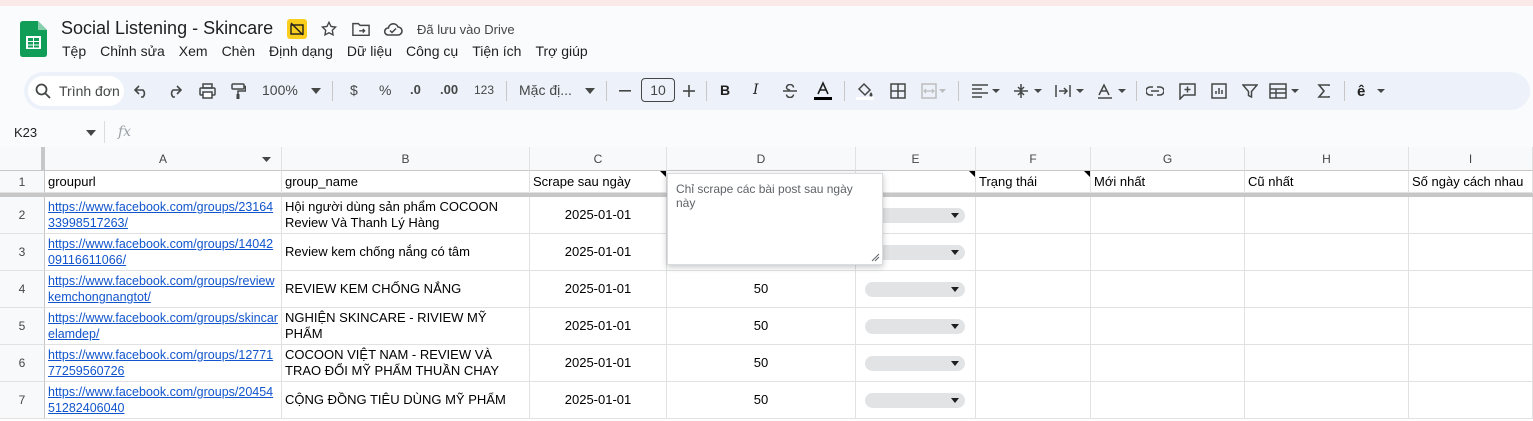 Image resolution: width=1533 pixels, height=421 pixels. Describe the element at coordinates (266, 159) in the screenshot. I see `column-chevron-down-icon` at that location.